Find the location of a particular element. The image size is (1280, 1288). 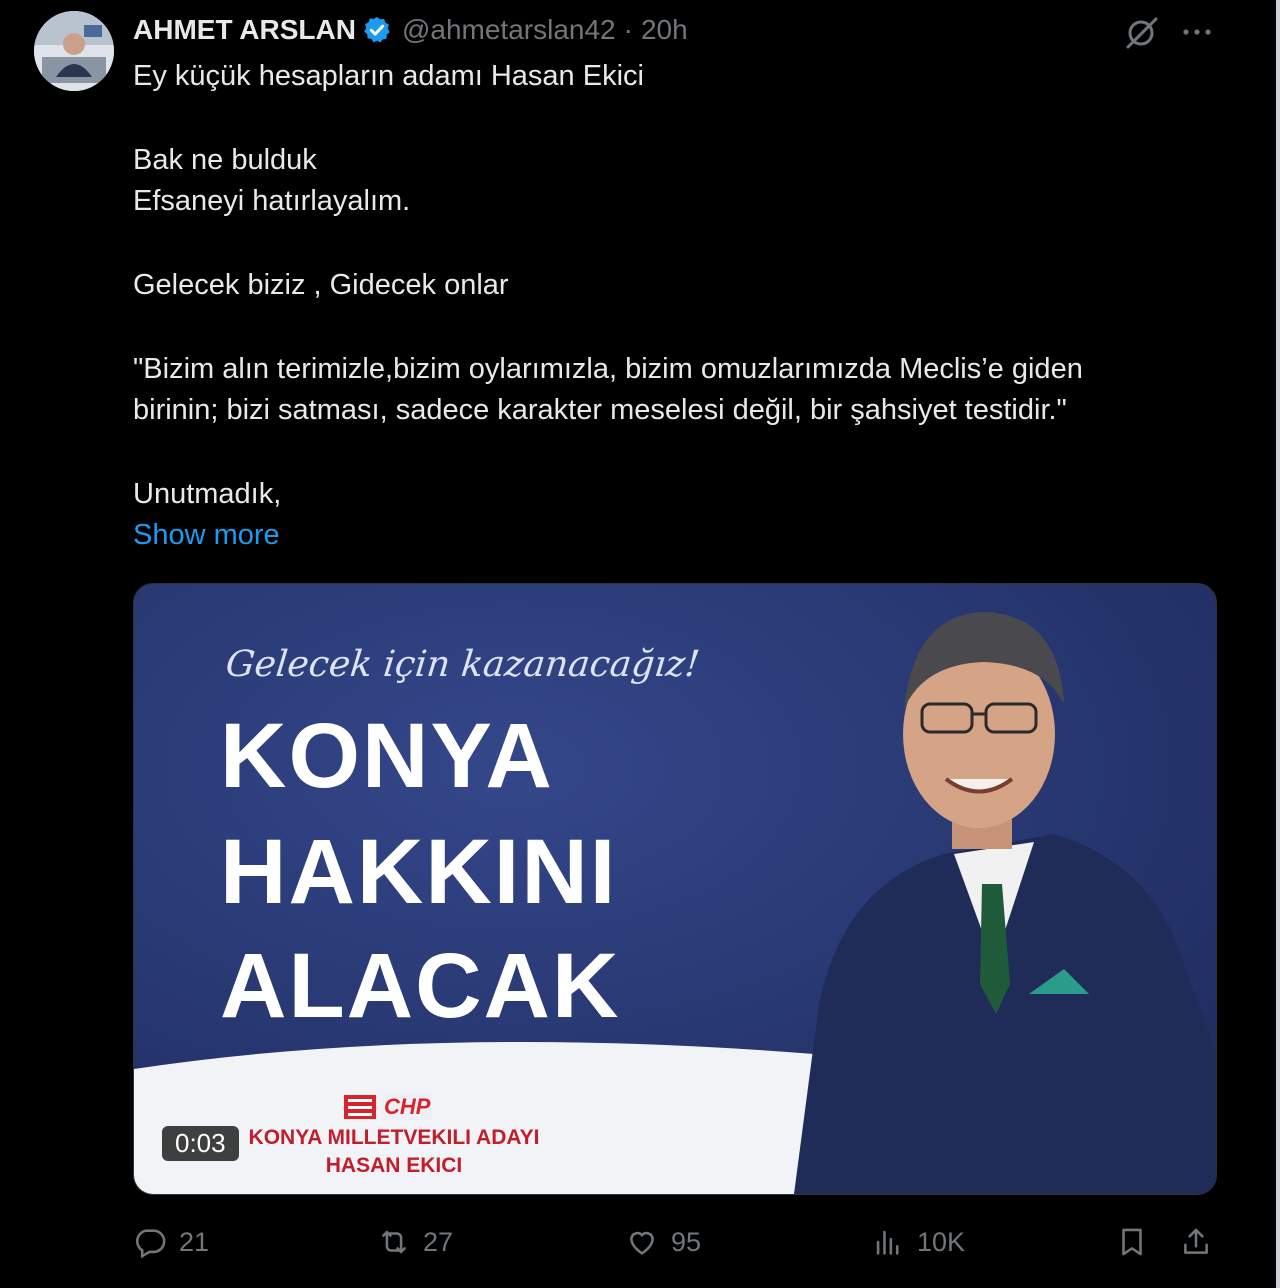

like-icon is located at coordinates (642, 1243).